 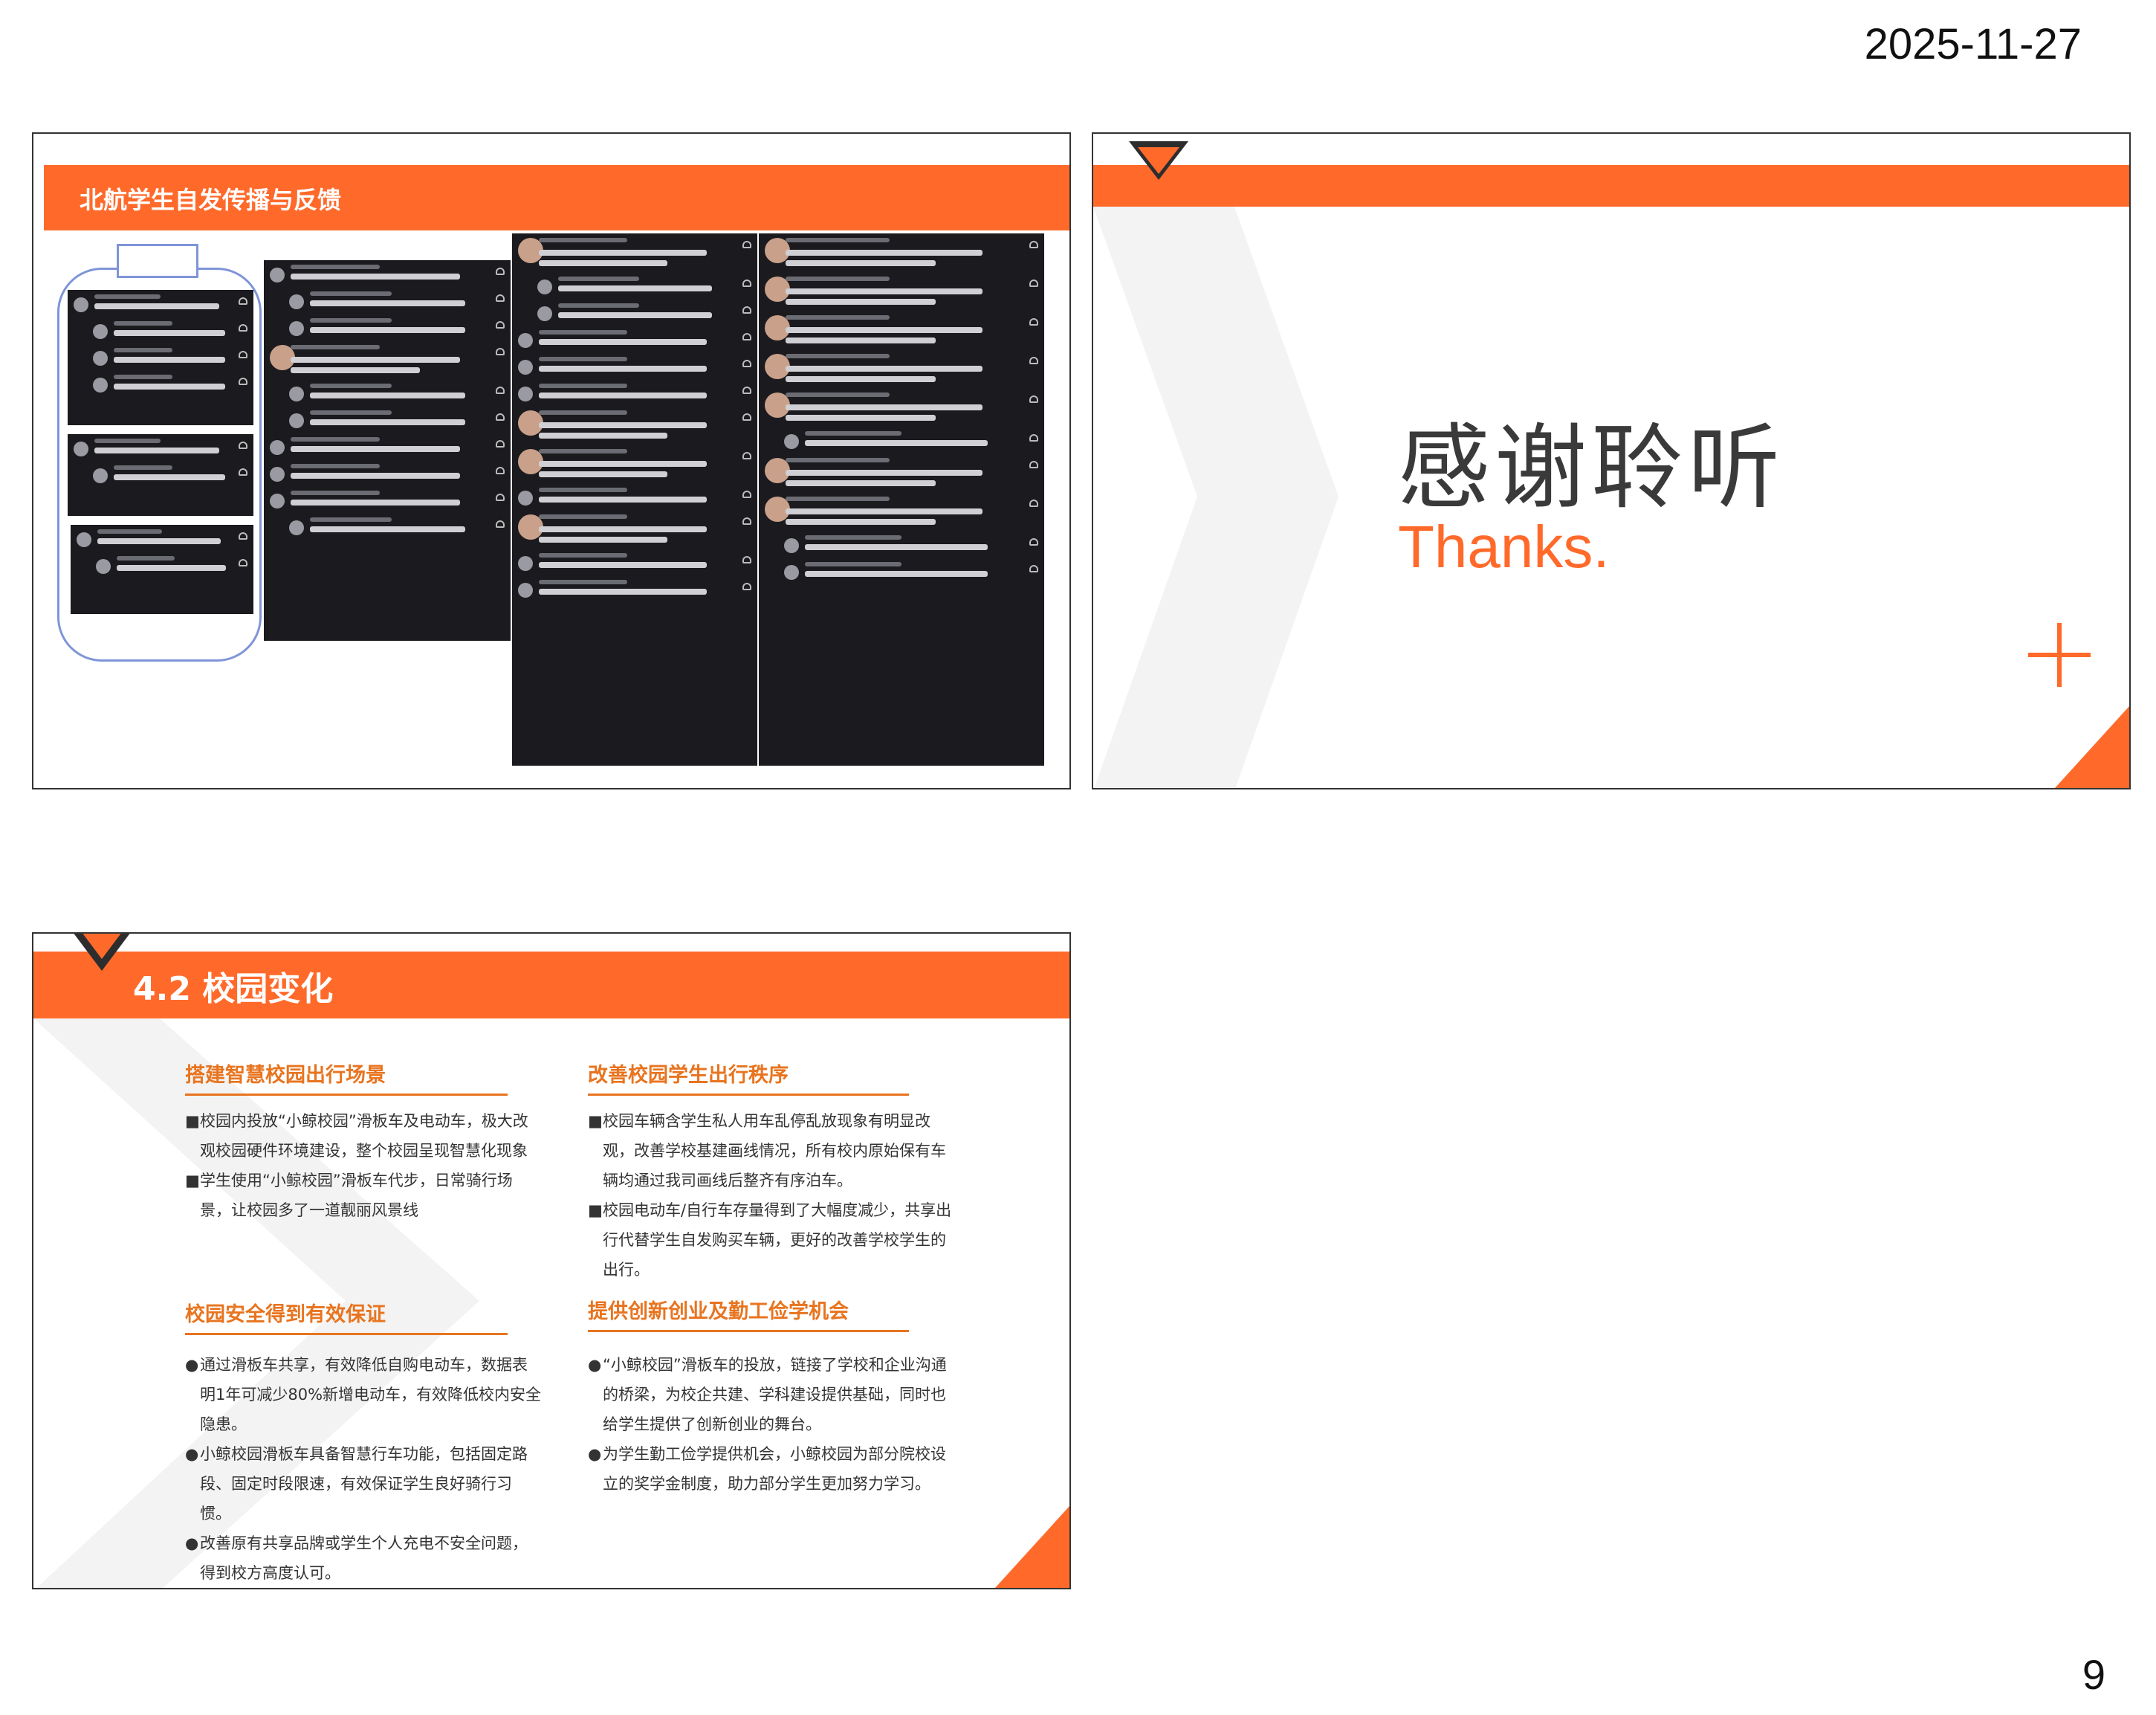 What do you see at coordinates (356, 1558) in the screenshot?
I see `bullet-item: ● 改善原有共享品牌或学生个人充电不安全问题，得到校方高度认可。` at bounding box center [356, 1558].